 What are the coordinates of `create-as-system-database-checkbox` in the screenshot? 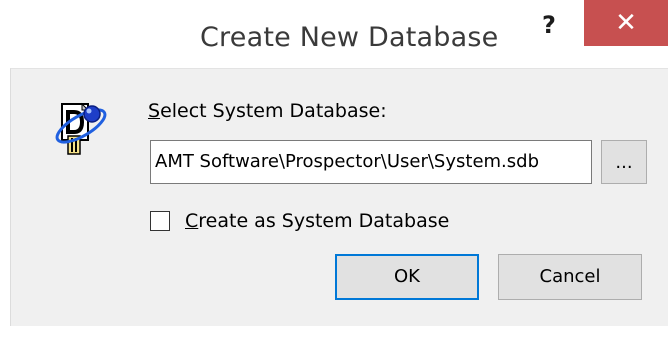 It's located at (160, 221).